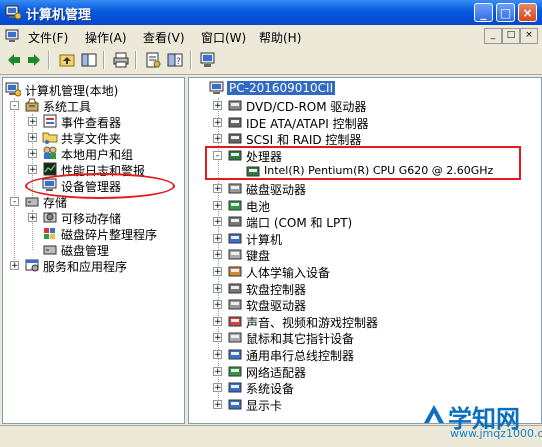  I want to click on device-category-item: + 人体学输入设备, so click(373, 271).